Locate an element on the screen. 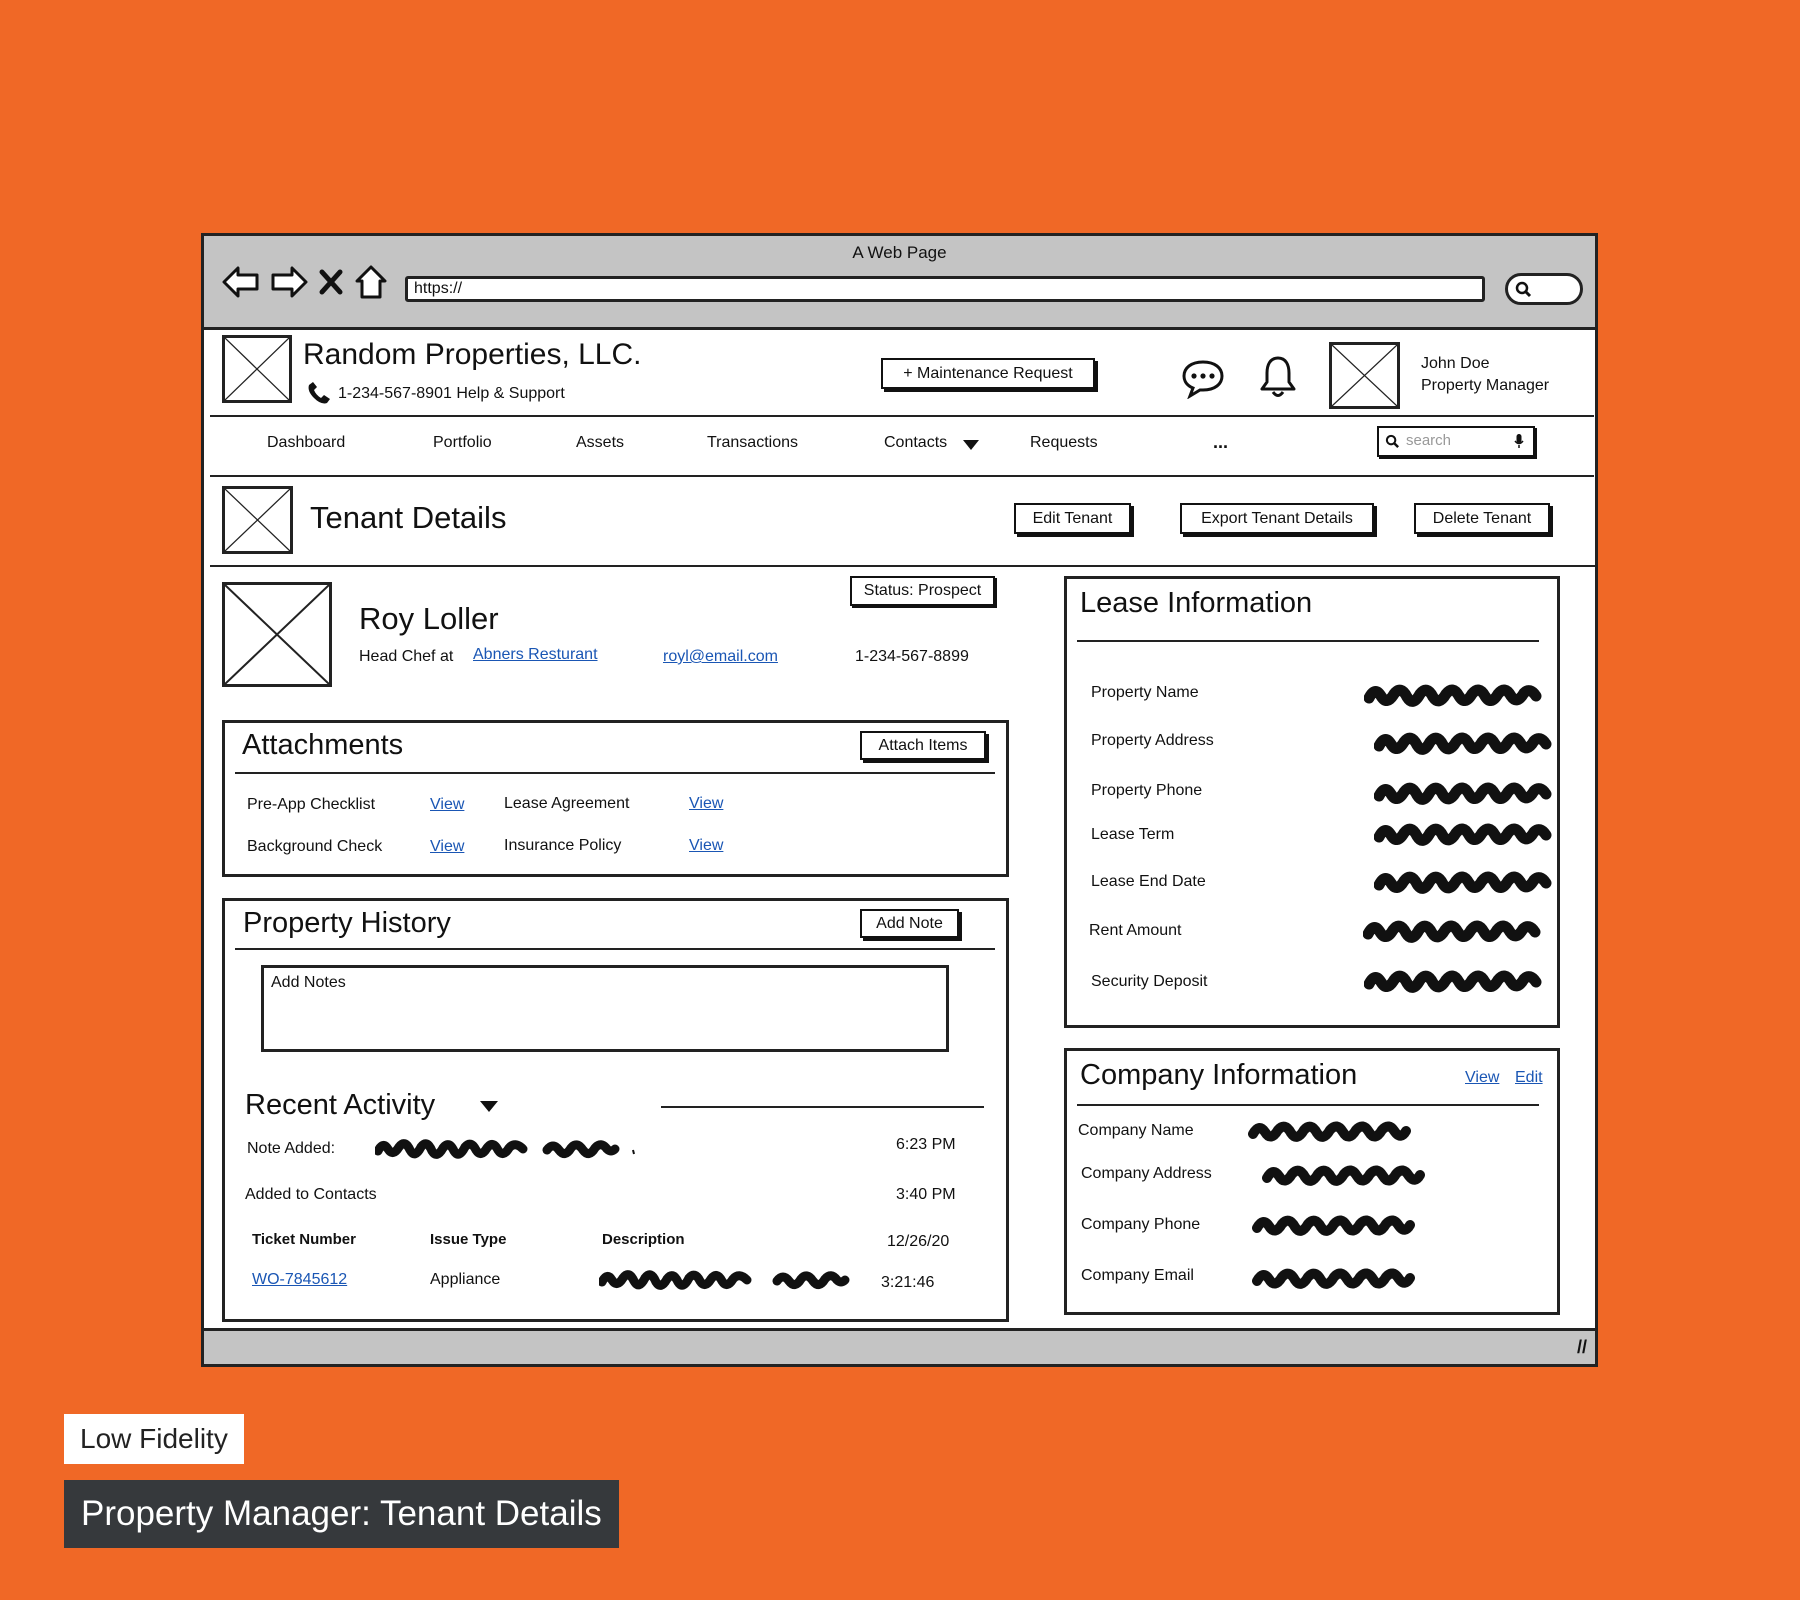 The image size is (1800, 1600). activity-time: 3:40 PM is located at coordinates (926, 1194).